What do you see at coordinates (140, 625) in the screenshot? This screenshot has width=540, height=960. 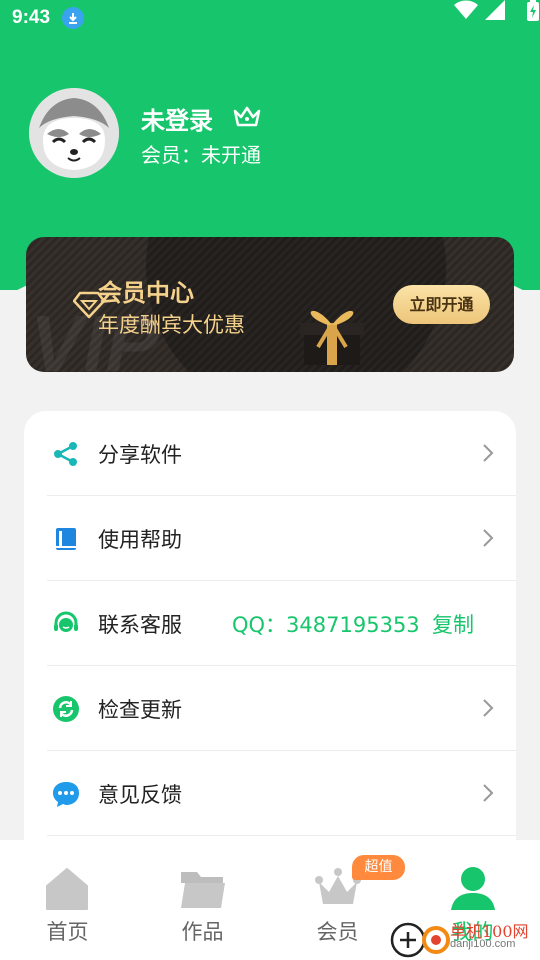 I see `menu-item-label: 联系客服` at bounding box center [140, 625].